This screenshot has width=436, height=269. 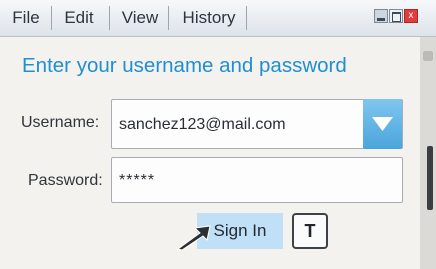 What do you see at coordinates (381, 16) in the screenshot?
I see `minimize-icon` at bounding box center [381, 16].